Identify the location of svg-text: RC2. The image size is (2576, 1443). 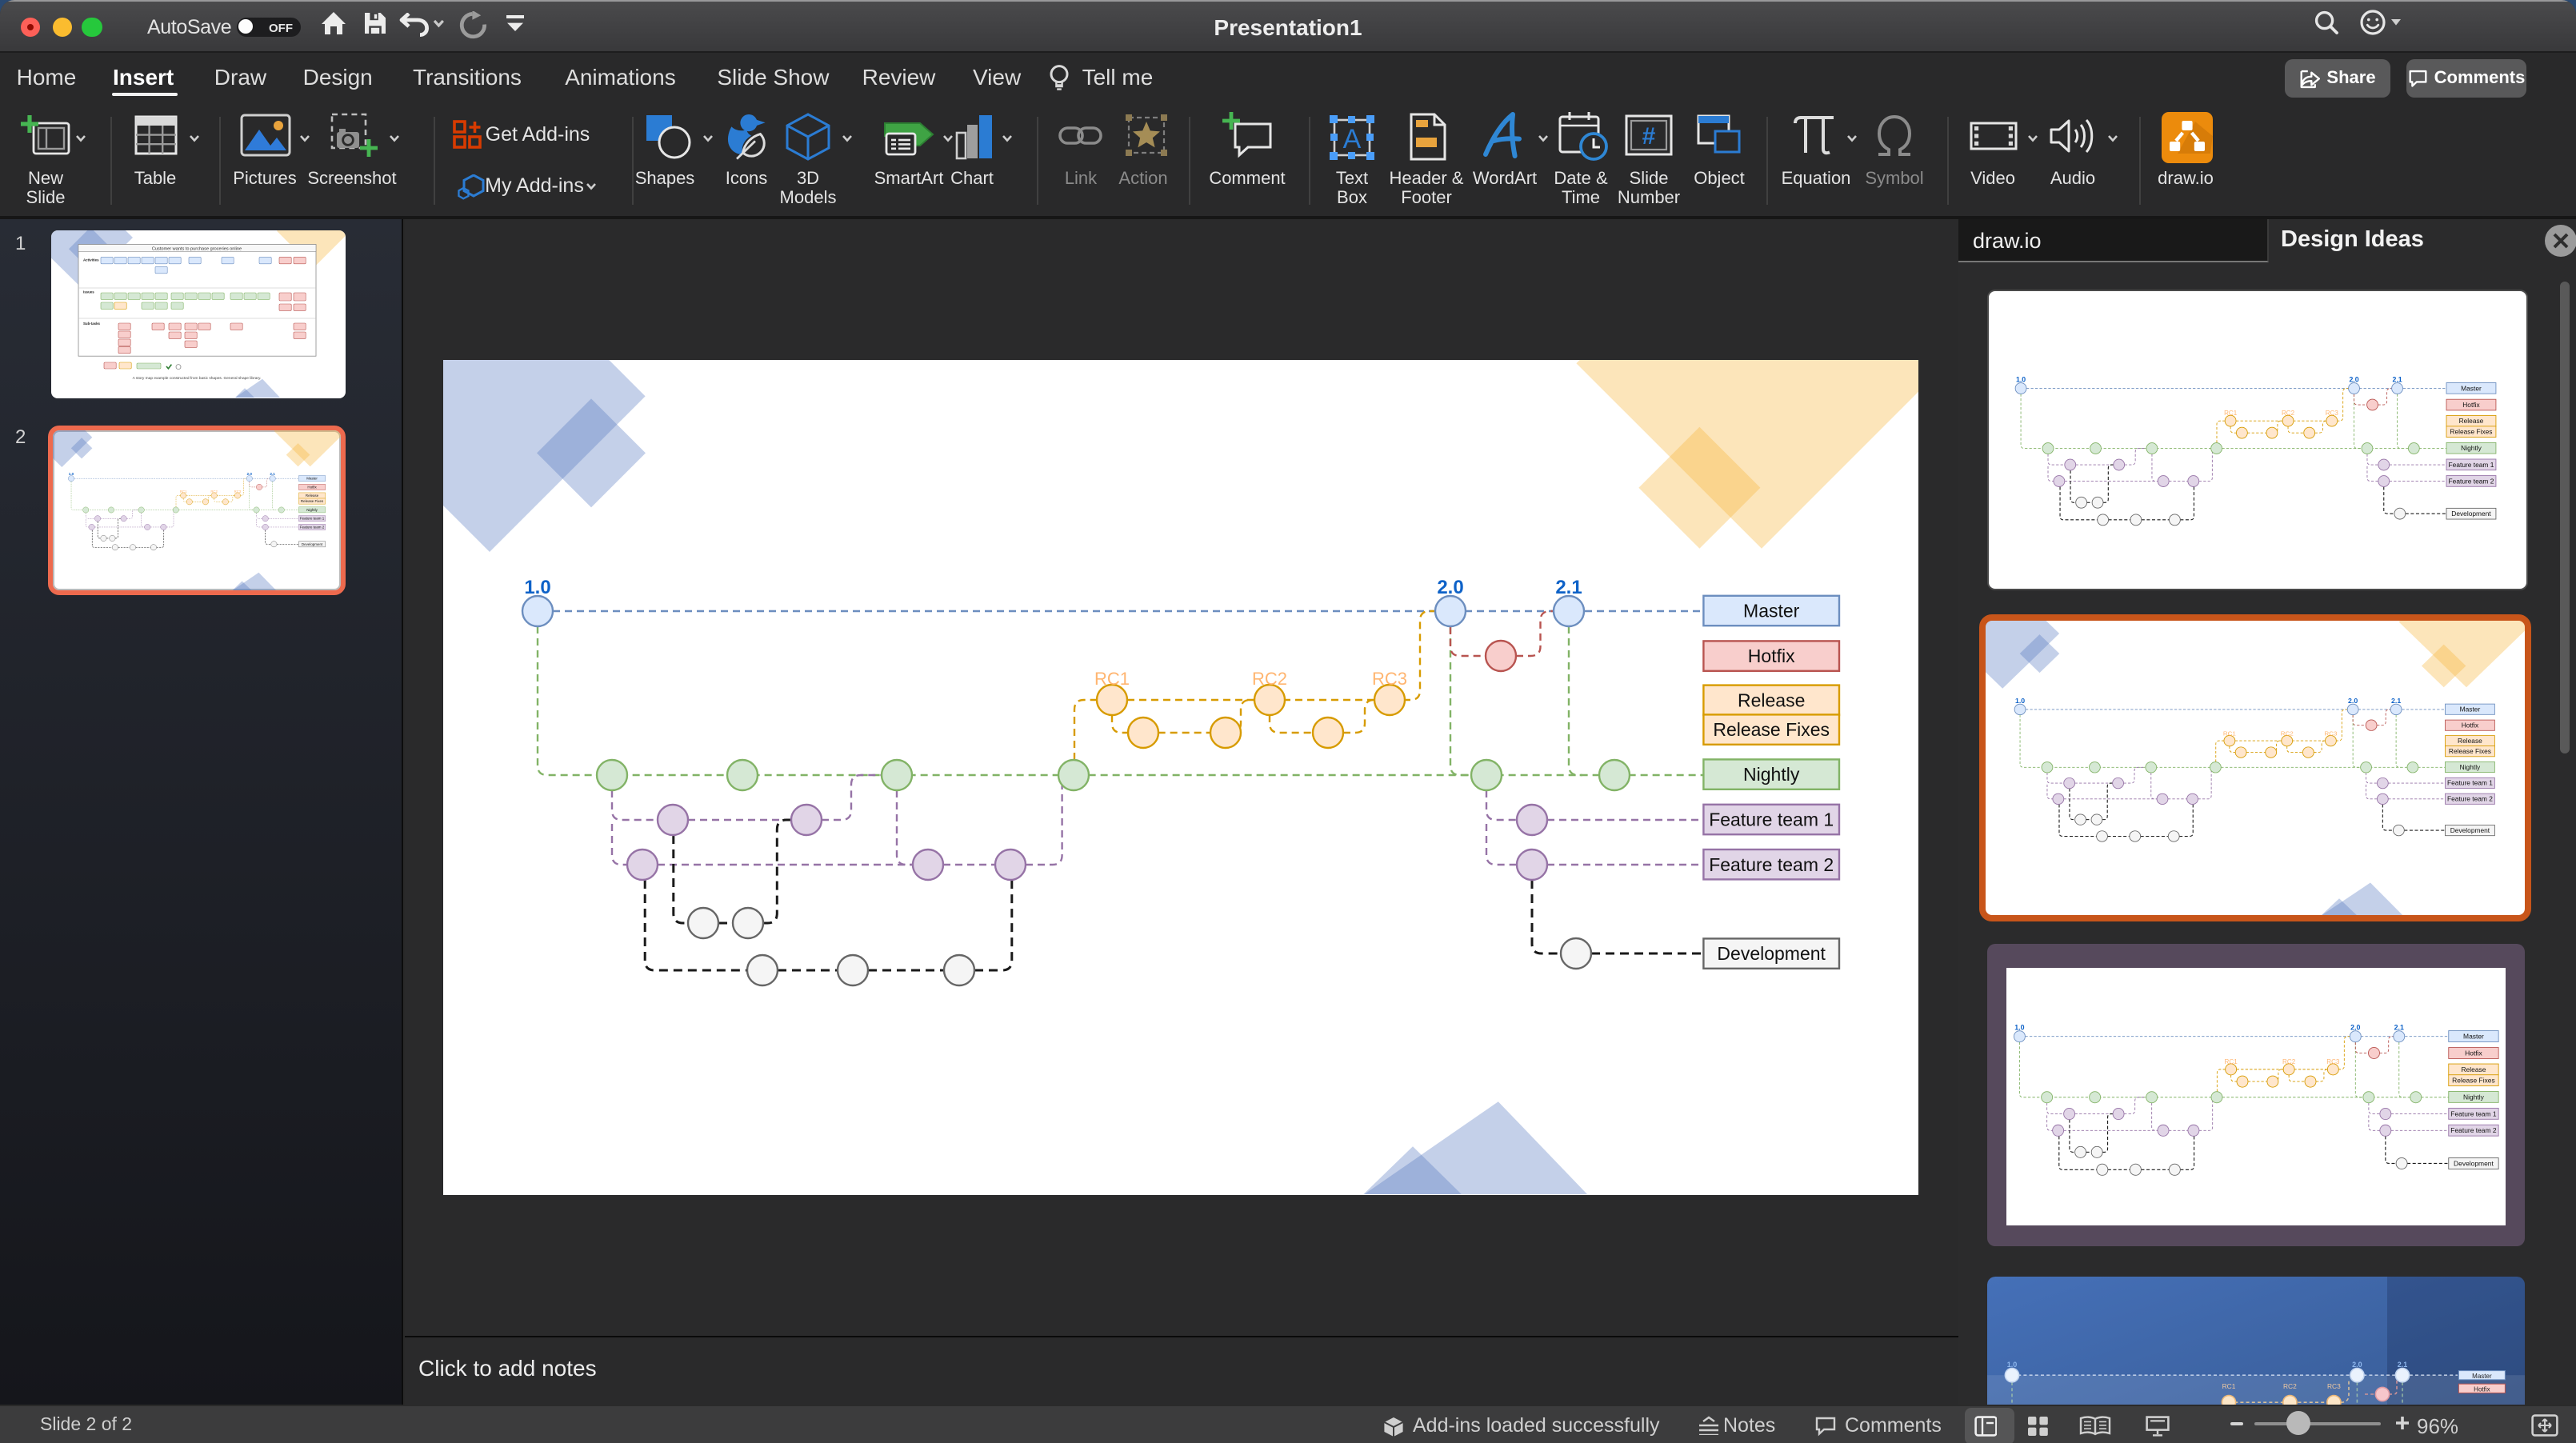
(2289, 1386).